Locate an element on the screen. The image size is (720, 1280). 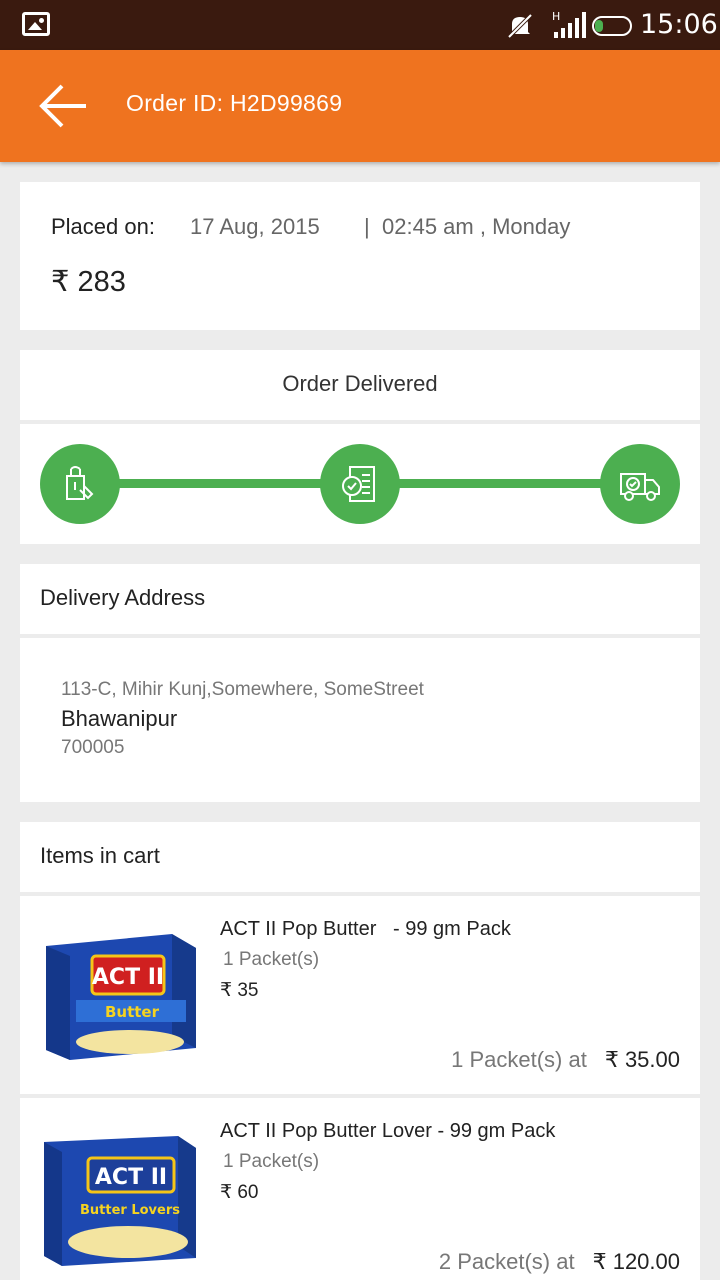
order-time: 02:45 am , Monday is located at coordinates (476, 226).